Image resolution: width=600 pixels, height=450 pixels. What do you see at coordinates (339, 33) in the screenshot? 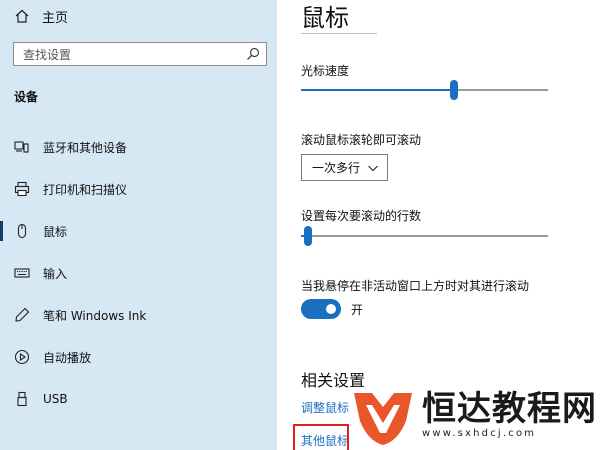
I see `title-divider` at bounding box center [339, 33].